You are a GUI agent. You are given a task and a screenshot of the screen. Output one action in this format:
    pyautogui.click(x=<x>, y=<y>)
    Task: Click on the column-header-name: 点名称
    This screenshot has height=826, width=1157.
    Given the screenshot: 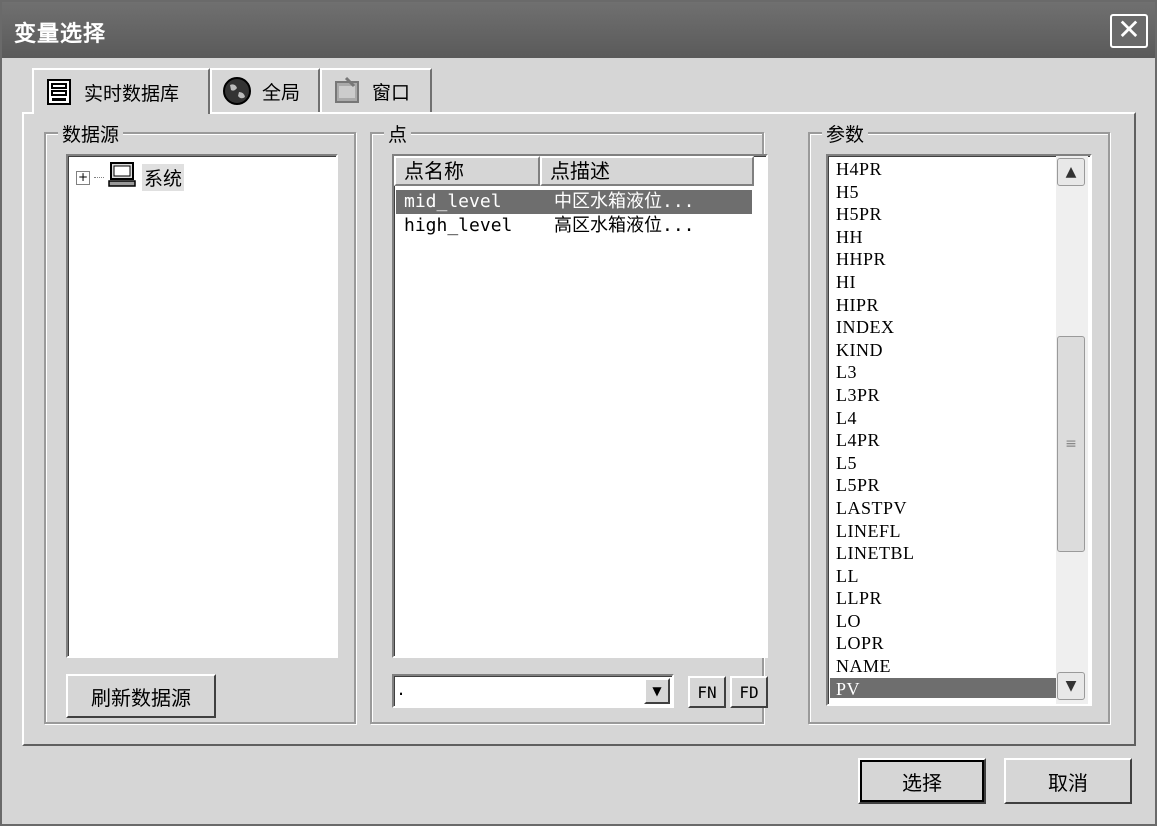 What is the action you would take?
    pyautogui.click(x=467, y=171)
    